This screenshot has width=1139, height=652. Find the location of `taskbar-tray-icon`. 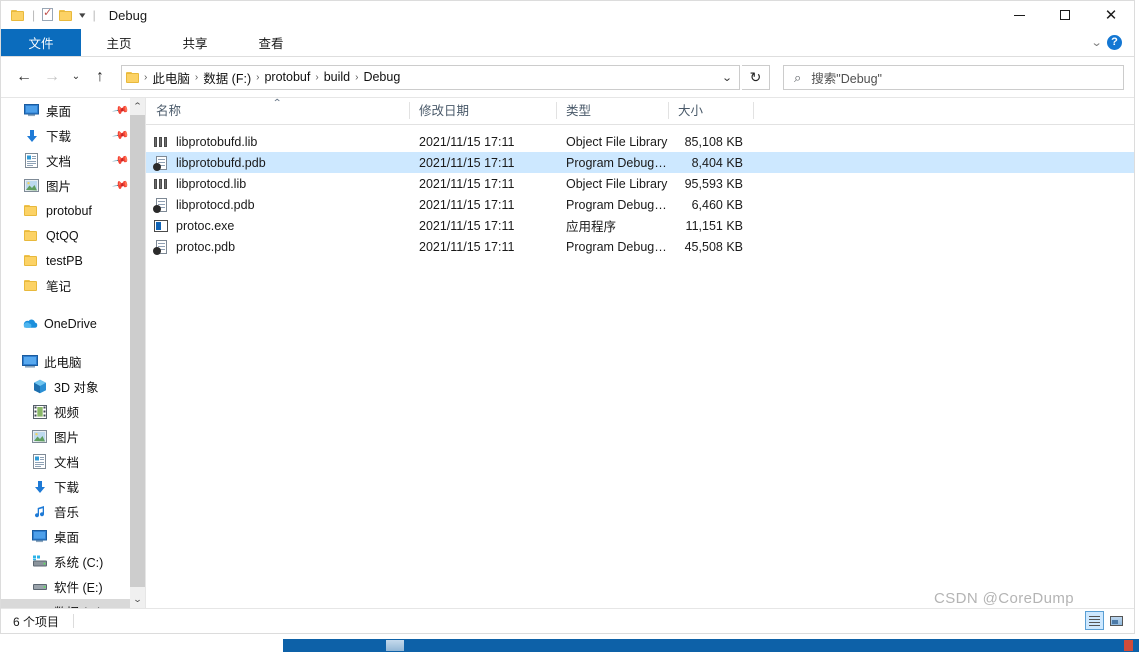

taskbar-tray-icon is located at coordinates (1128, 645).